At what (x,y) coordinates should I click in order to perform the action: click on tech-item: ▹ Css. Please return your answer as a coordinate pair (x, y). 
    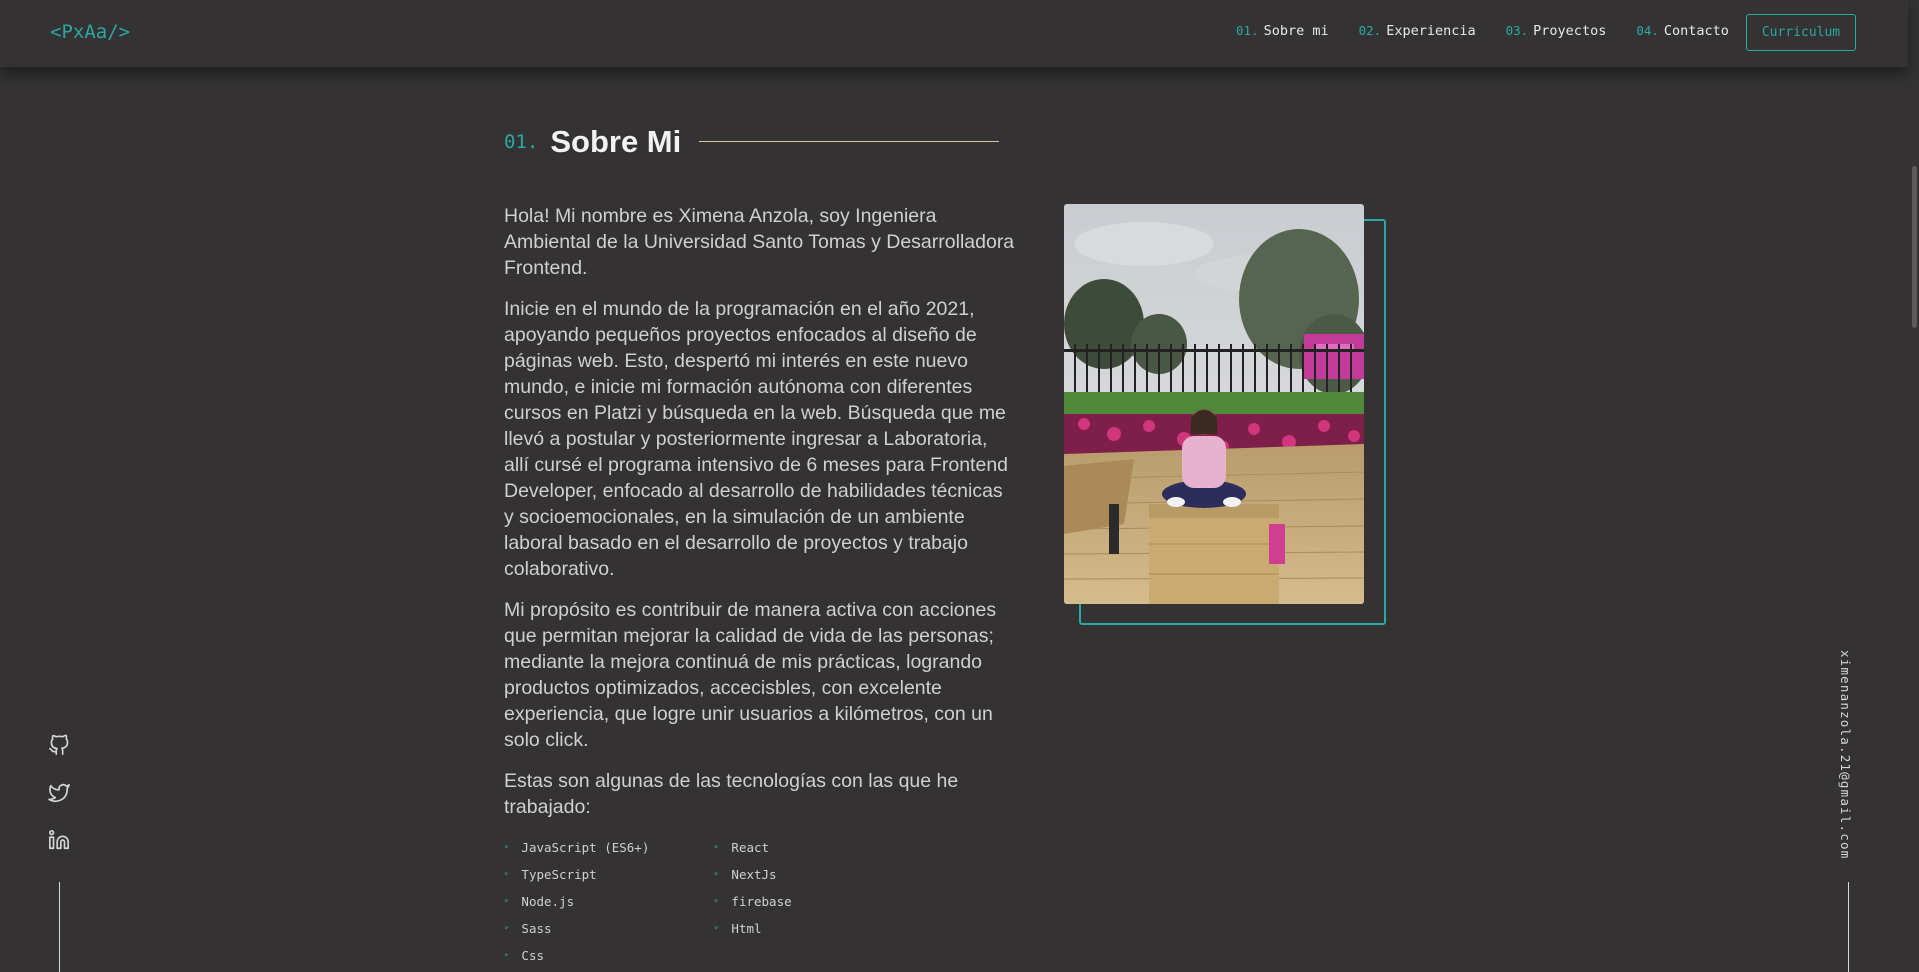
    Looking at the image, I should click on (609, 955).